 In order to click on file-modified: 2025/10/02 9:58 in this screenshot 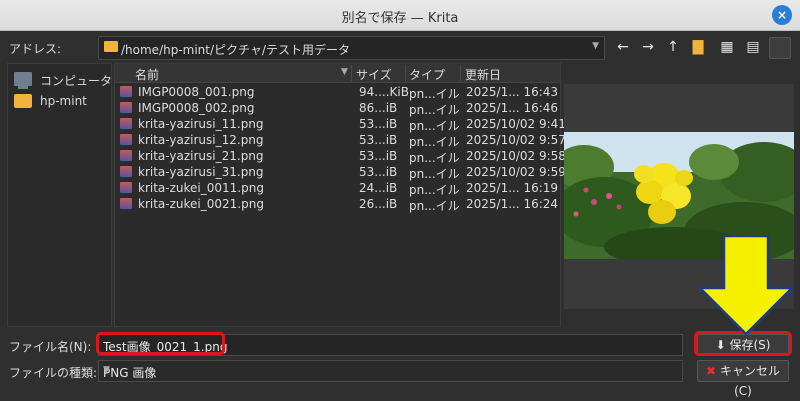, I will do `click(516, 156)`.